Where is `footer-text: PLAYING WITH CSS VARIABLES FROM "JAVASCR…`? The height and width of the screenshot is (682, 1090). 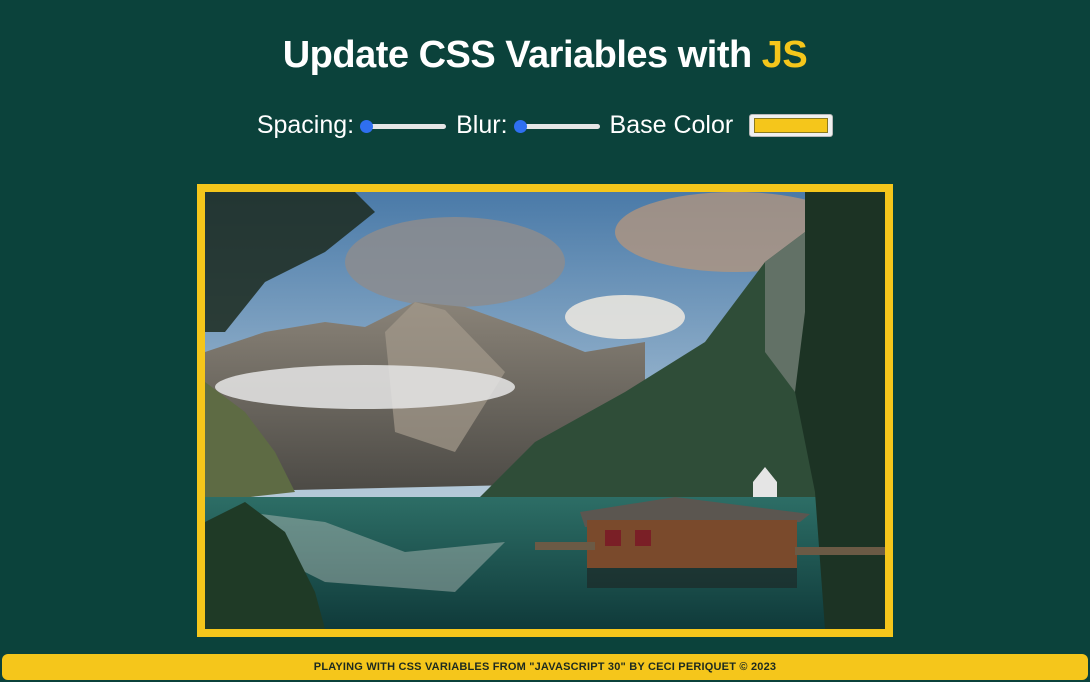
footer-text: PLAYING WITH CSS VARIABLES FROM "JAVASCR… is located at coordinates (545, 667).